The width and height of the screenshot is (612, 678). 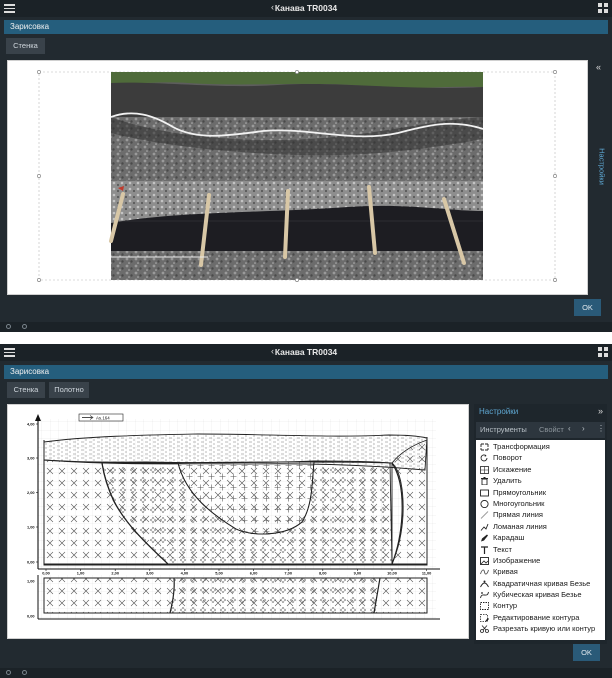 I want to click on tool-item: Изображение, so click(x=540, y=560).